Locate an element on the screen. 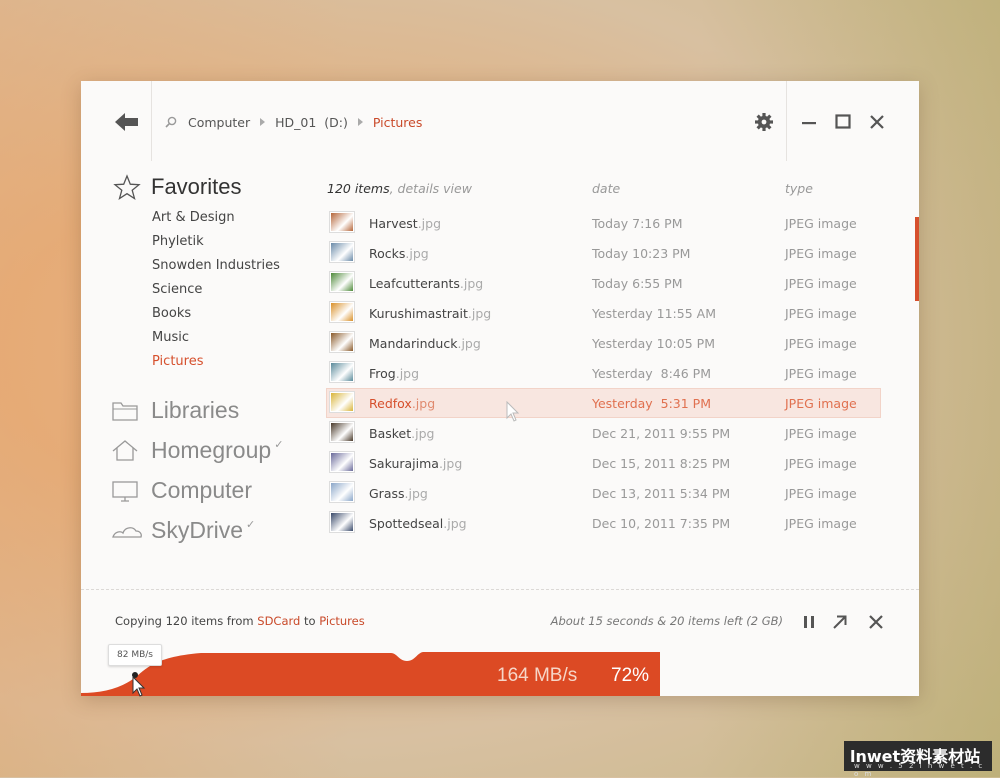 The height and width of the screenshot is (778, 1000). file-row: Rocks.jpg Today 10:23 PM JPEG image is located at coordinates (603, 253).